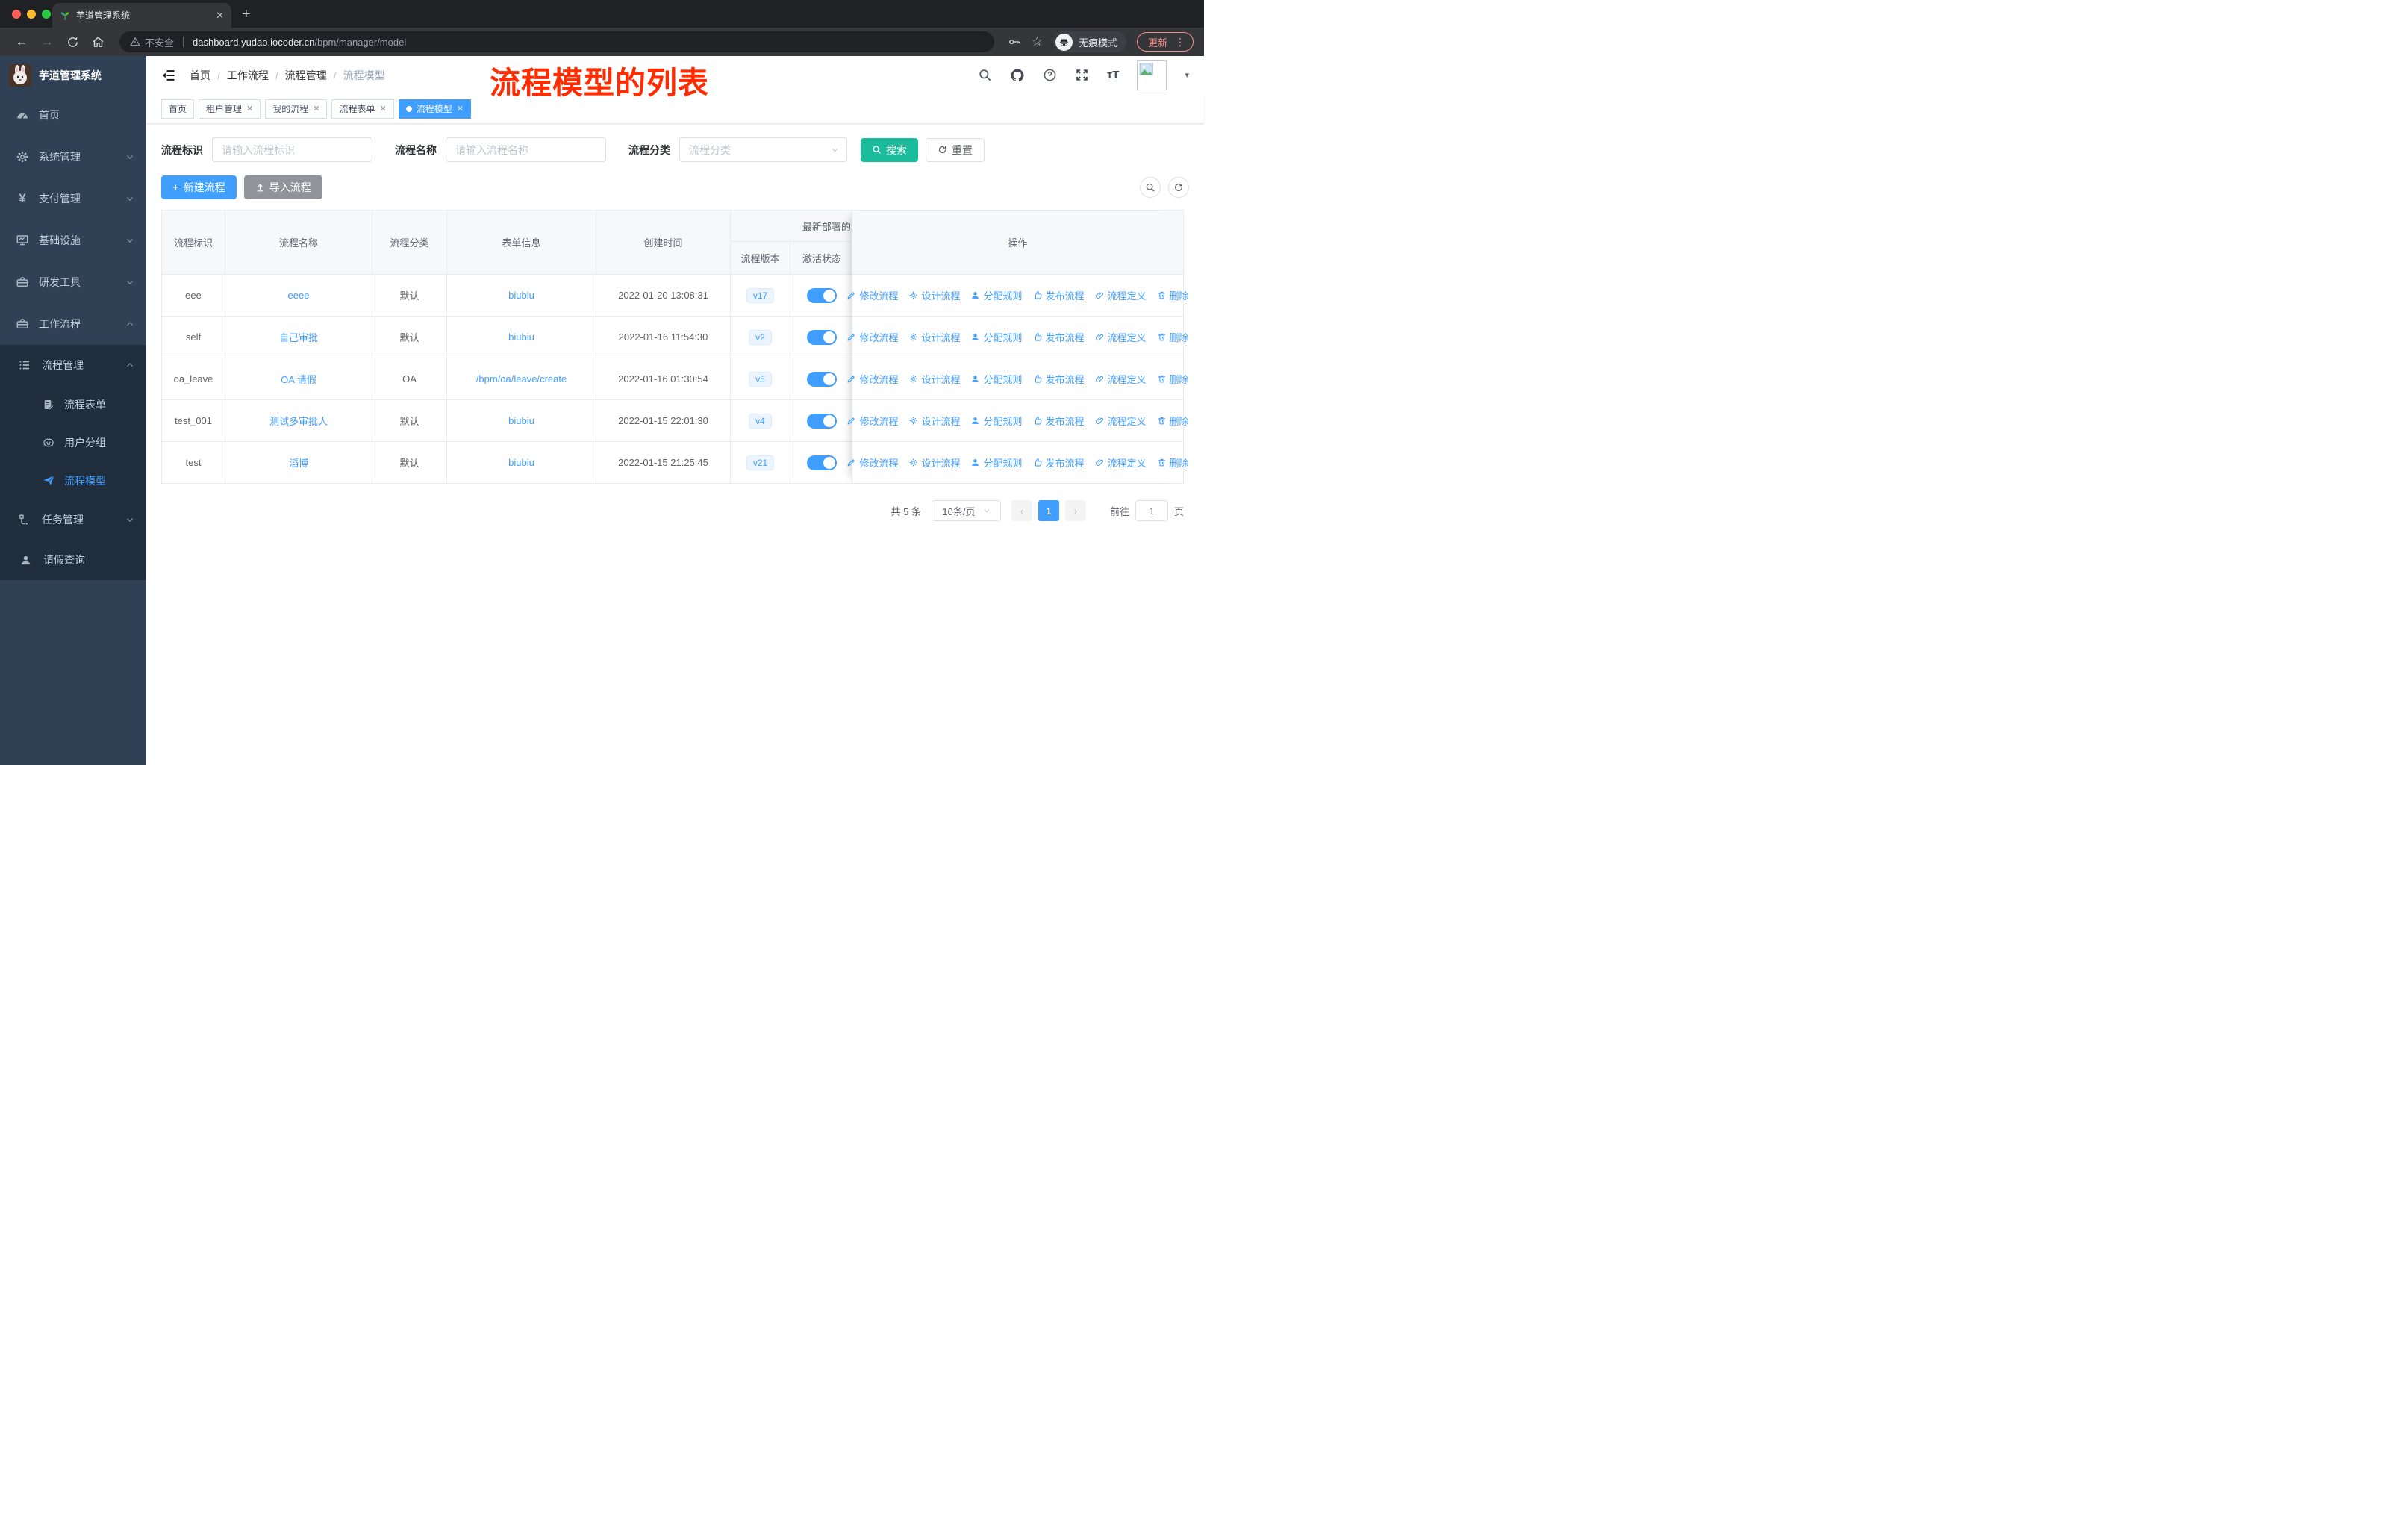 The width and height of the screenshot is (2408, 1529). I want to click on new-tab-button: +, so click(246, 15).